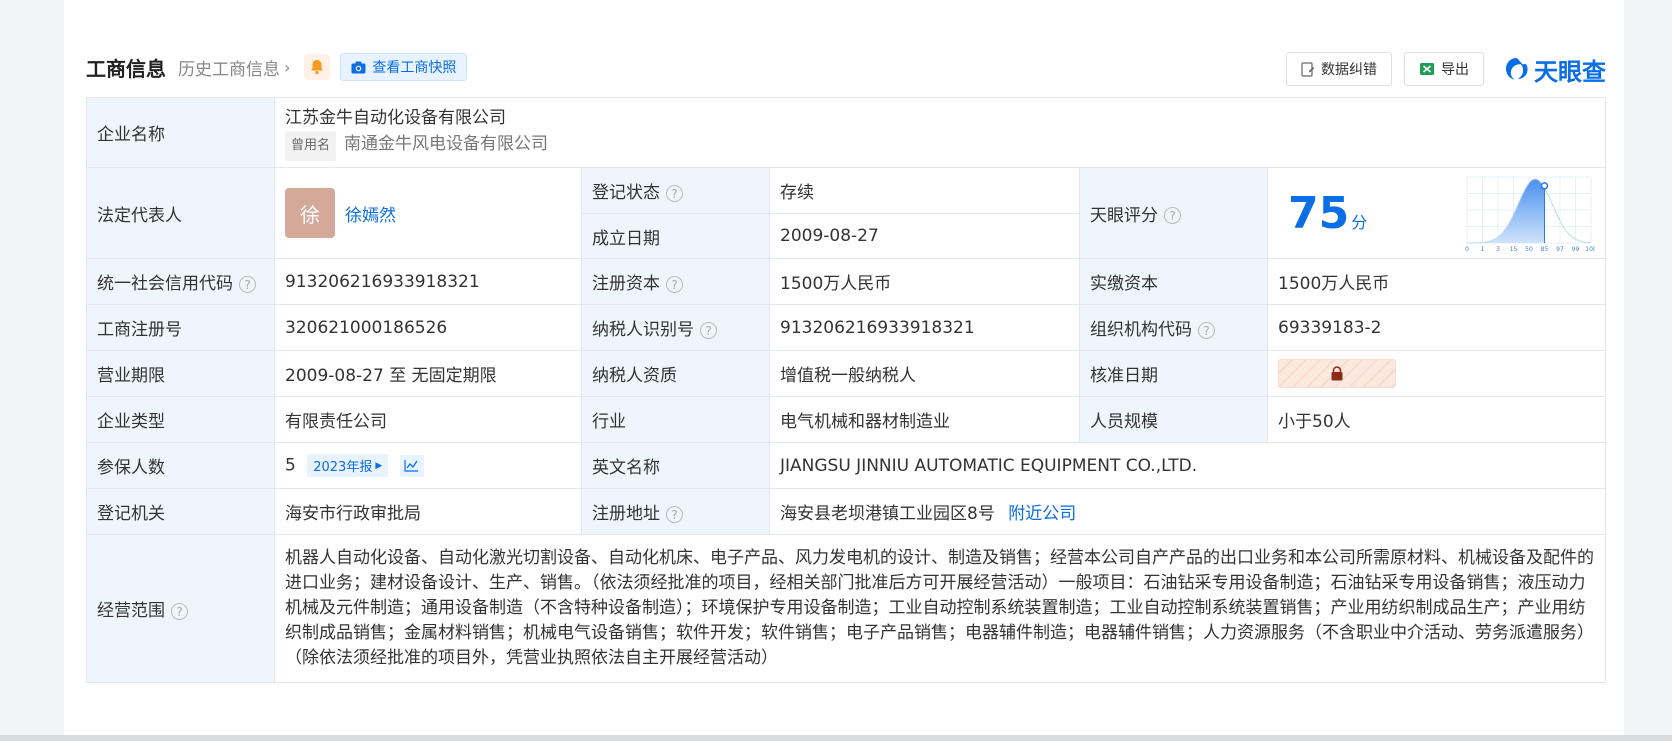 This screenshot has width=1672, height=741. I want to click on data-correction-button: 数据纠错, so click(1339, 69).